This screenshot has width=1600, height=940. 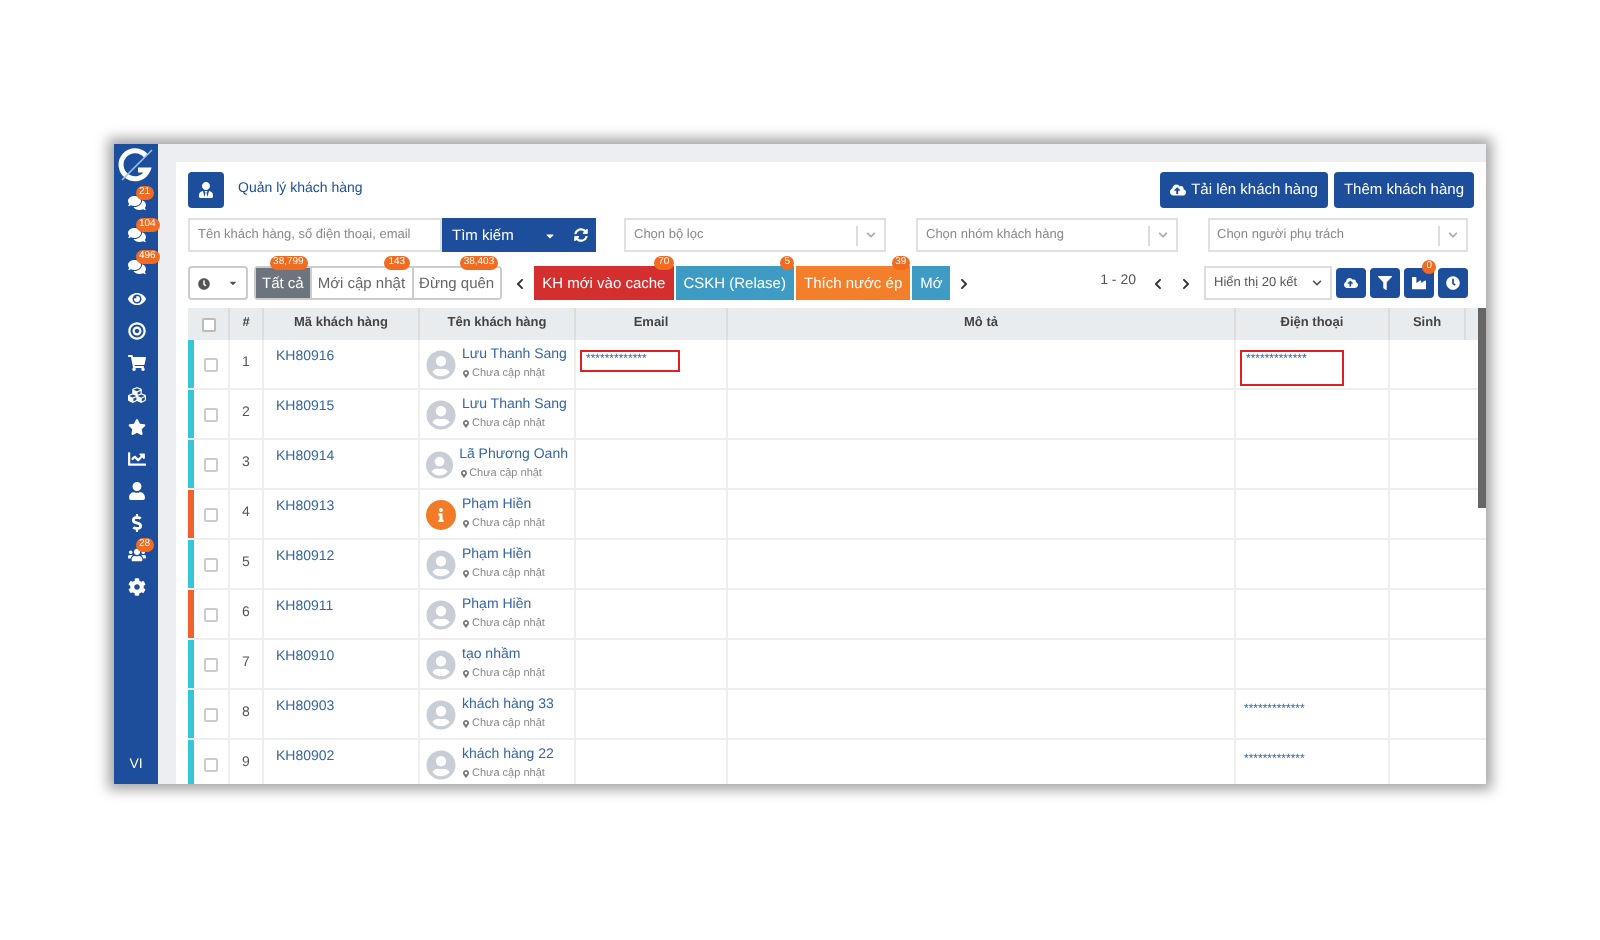 I want to click on prev-page-icon, so click(x=1158, y=283).